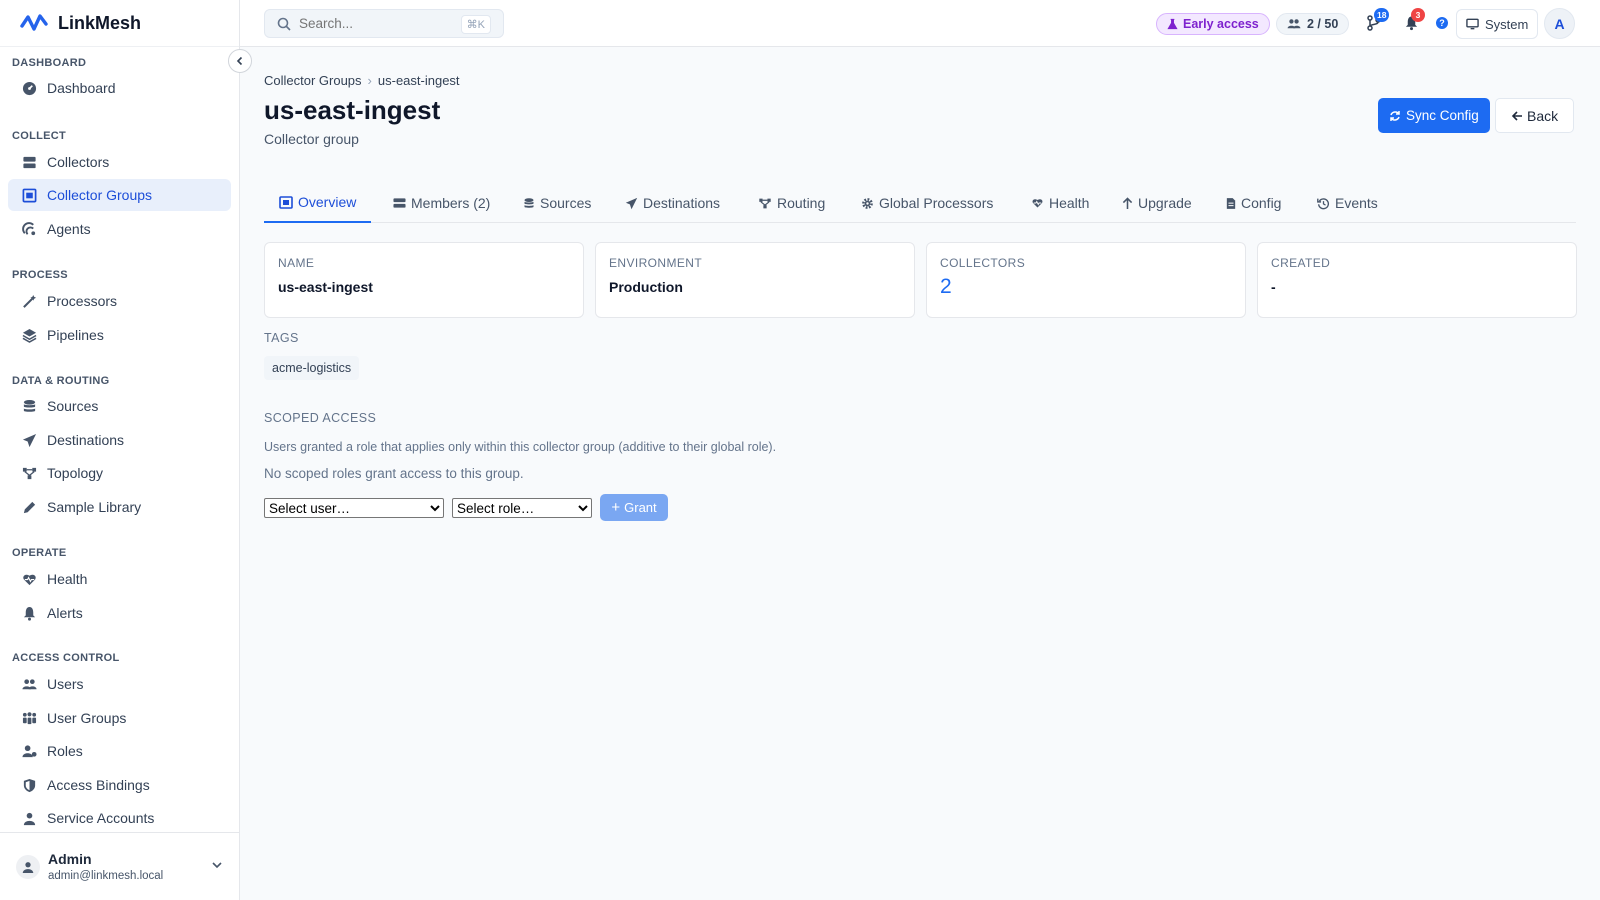  What do you see at coordinates (29, 785) in the screenshot?
I see `shield-icon` at bounding box center [29, 785].